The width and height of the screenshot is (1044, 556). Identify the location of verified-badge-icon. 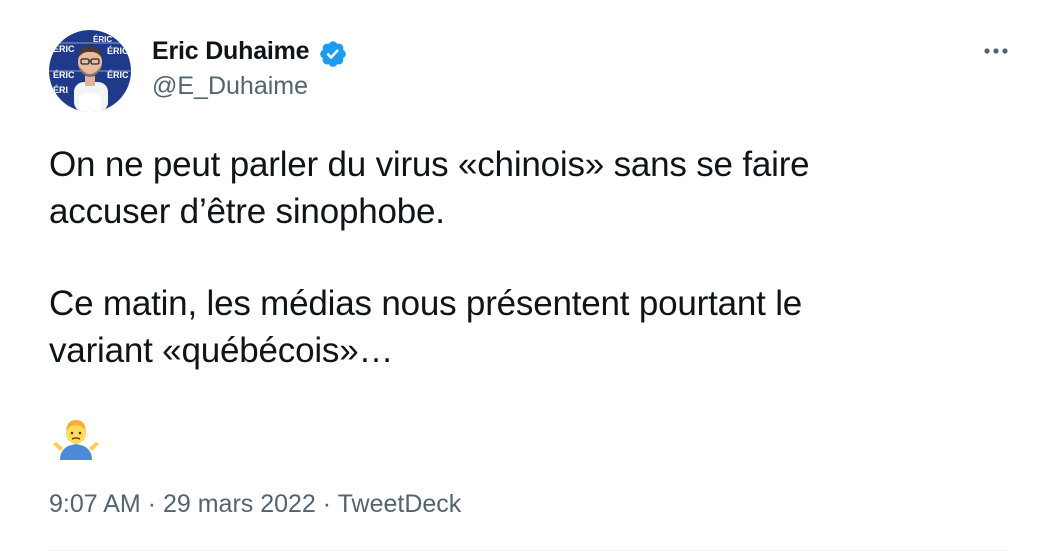
(333, 54).